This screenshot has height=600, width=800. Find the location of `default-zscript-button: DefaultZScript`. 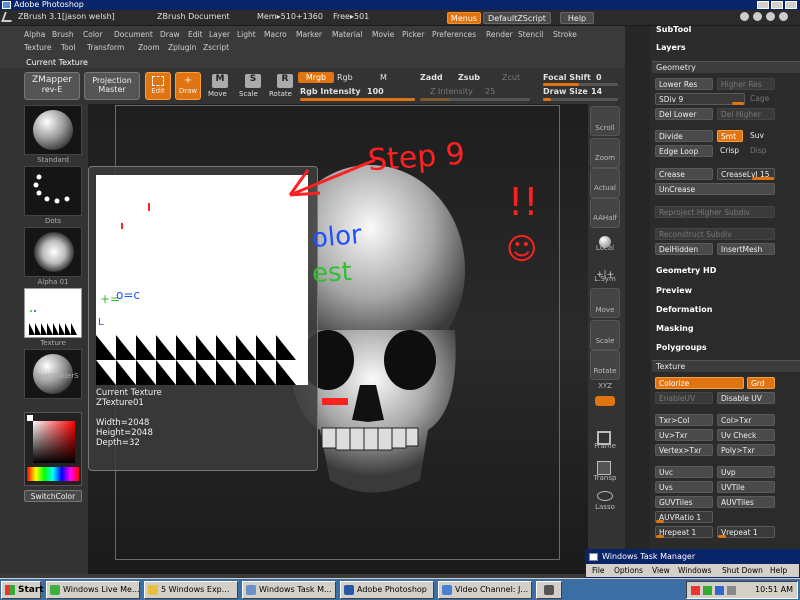

default-zscript-button: DefaultZScript is located at coordinates (517, 18).